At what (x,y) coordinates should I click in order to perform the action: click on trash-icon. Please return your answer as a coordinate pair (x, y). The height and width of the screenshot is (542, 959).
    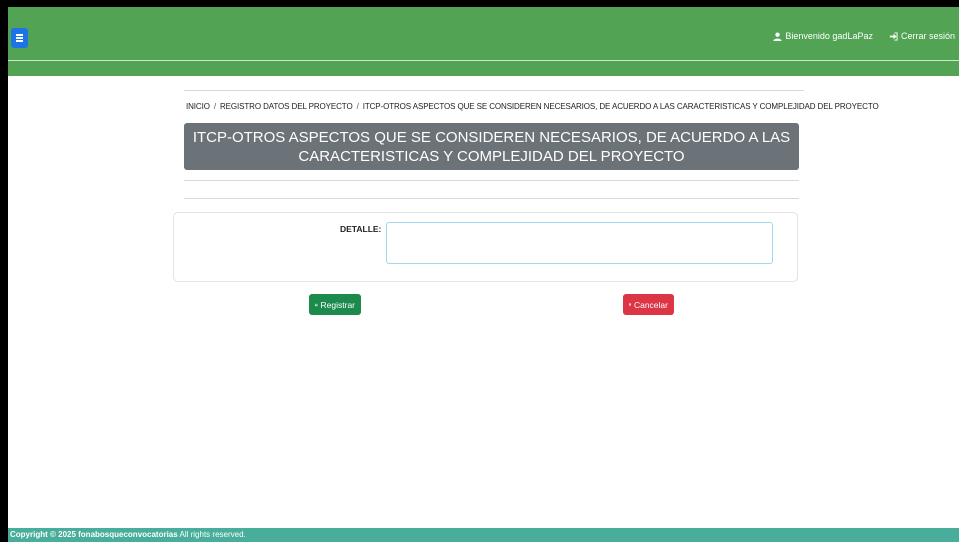
    Looking at the image, I should click on (630, 304).